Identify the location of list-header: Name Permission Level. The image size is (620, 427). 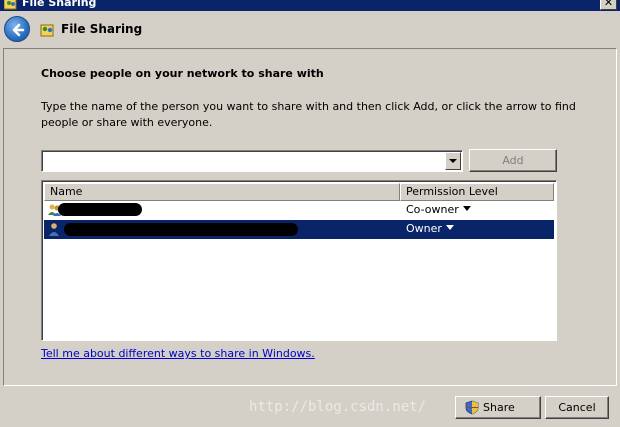
(299, 192).